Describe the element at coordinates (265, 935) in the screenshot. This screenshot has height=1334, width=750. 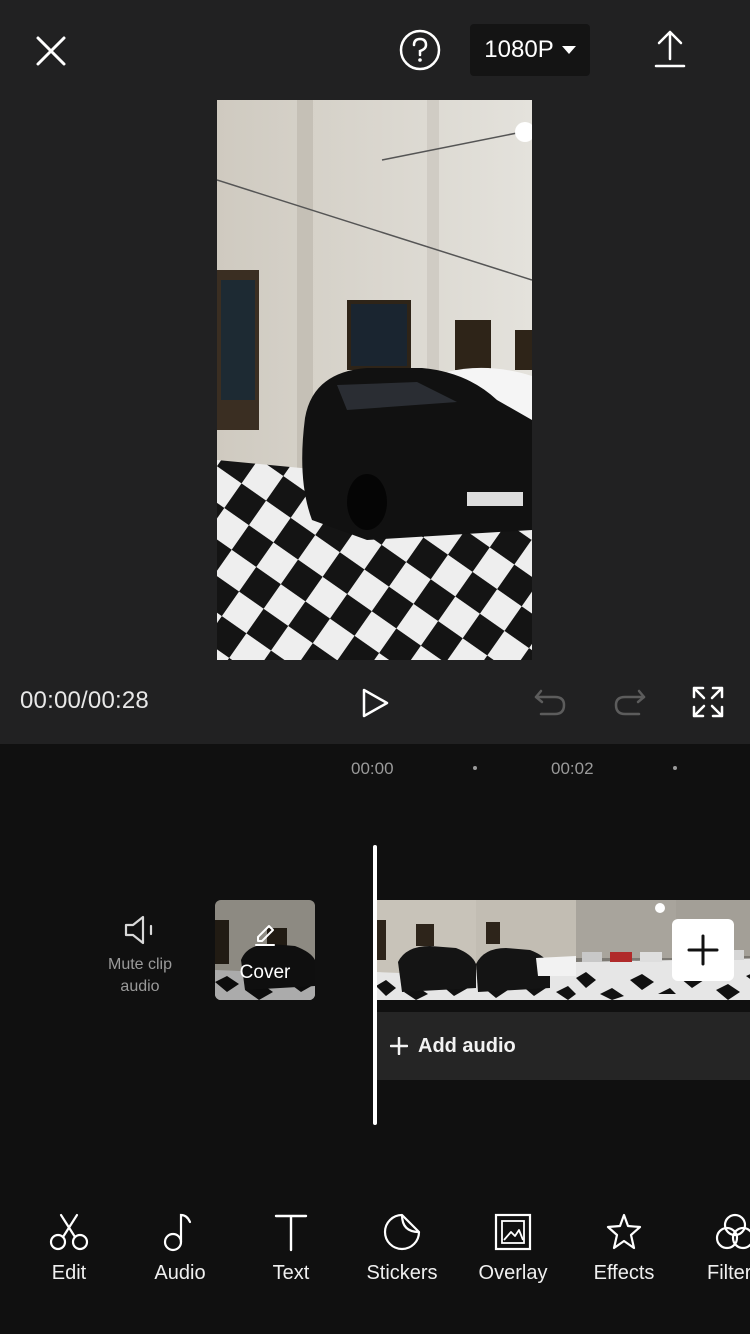
I see `pencil-icon` at that location.